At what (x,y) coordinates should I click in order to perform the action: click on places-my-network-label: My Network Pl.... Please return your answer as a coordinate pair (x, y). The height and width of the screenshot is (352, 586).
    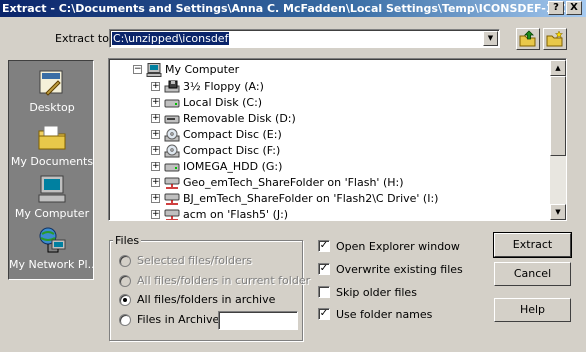
    Looking at the image, I should click on (52, 264).